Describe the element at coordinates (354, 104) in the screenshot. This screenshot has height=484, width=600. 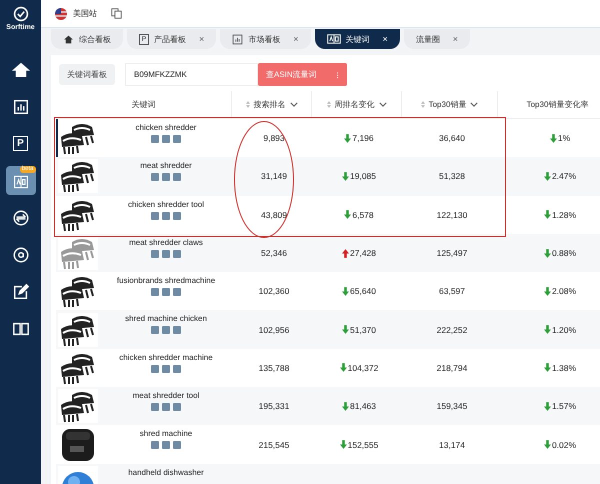
I see `column-header: 周排名变化` at that location.